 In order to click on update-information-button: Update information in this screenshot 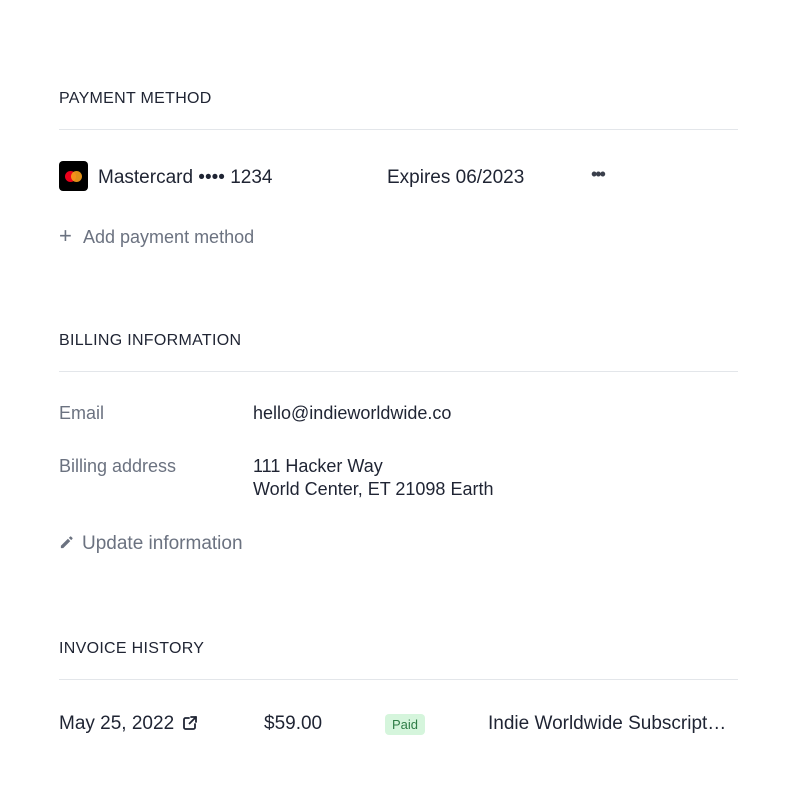, I will do `click(151, 544)`.